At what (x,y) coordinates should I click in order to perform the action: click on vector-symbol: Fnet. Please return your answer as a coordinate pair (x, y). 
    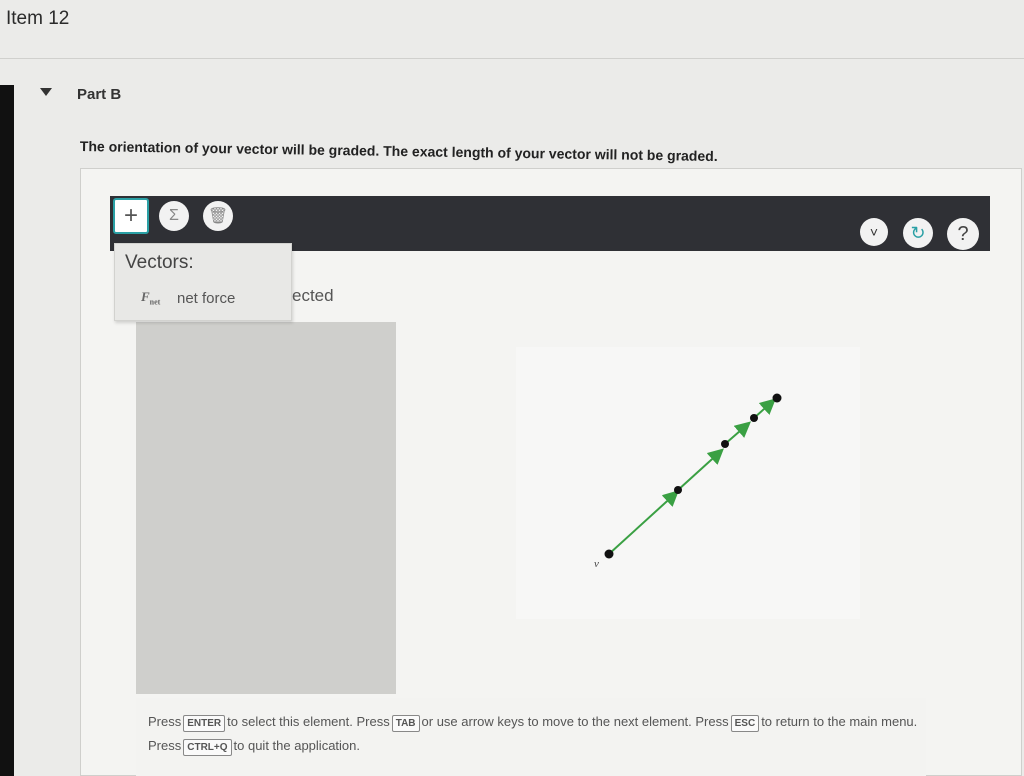
    Looking at the image, I should click on (150, 298).